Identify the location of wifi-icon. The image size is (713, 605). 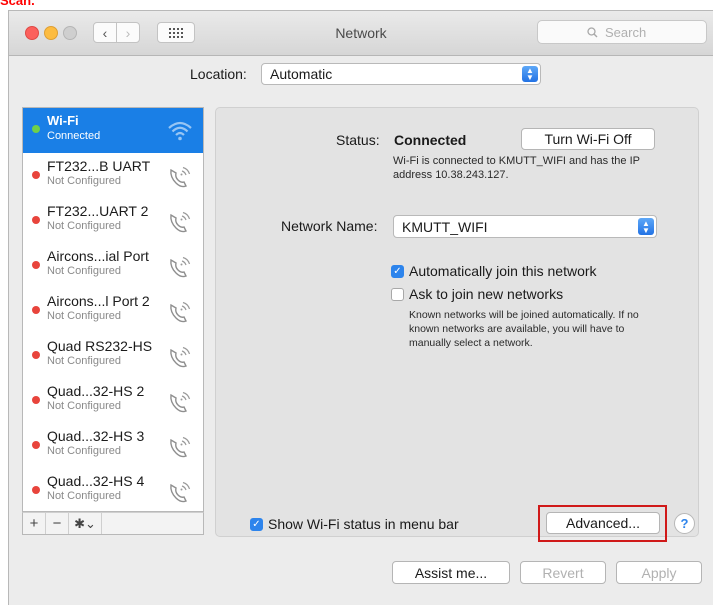
(180, 131).